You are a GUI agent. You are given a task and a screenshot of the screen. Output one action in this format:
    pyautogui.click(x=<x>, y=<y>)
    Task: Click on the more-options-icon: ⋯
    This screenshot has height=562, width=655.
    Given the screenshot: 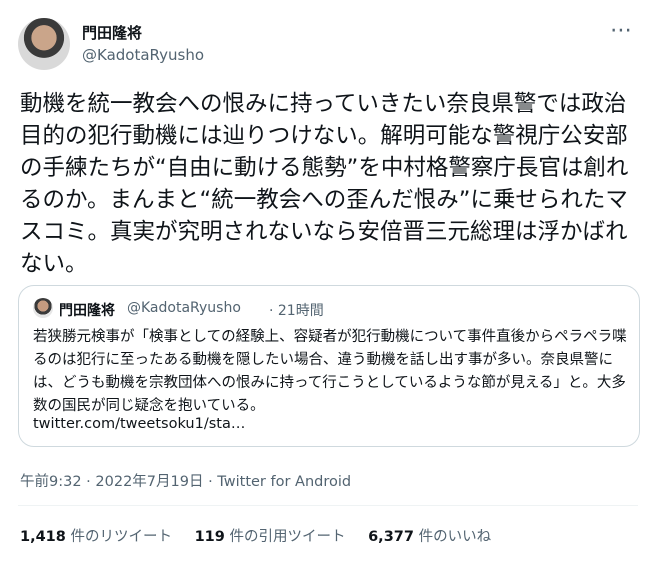 What is the action you would take?
    pyautogui.click(x=621, y=30)
    